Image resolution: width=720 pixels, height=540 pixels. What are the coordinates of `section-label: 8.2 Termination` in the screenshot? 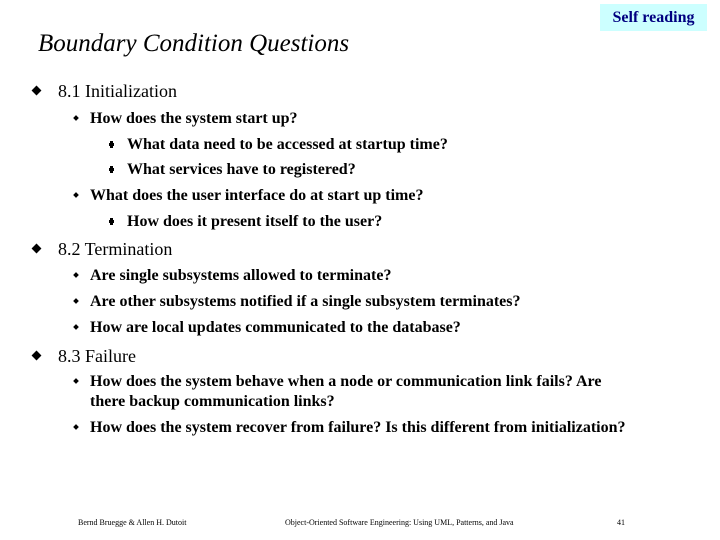 It's located at (115, 249).